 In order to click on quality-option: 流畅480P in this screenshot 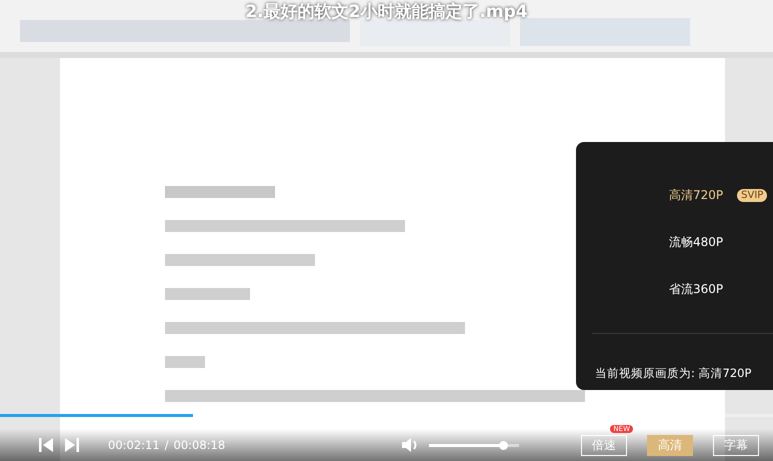, I will do `click(696, 242)`.